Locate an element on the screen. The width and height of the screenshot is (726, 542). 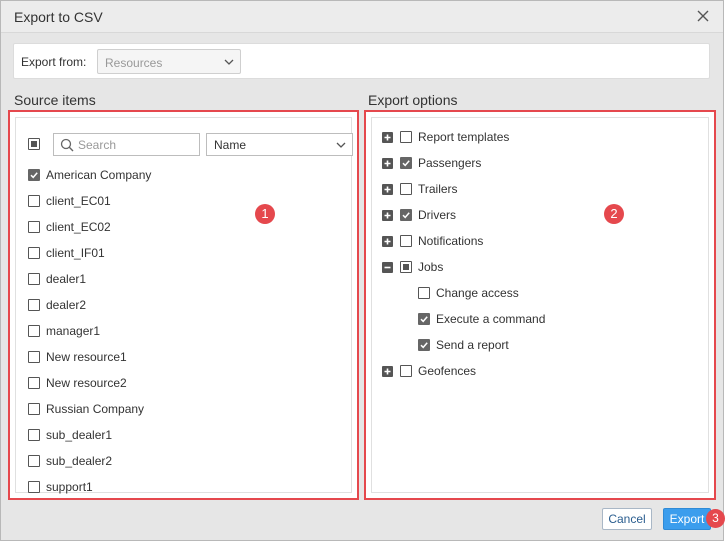
list-item: support1 is located at coordinates (181, 487).